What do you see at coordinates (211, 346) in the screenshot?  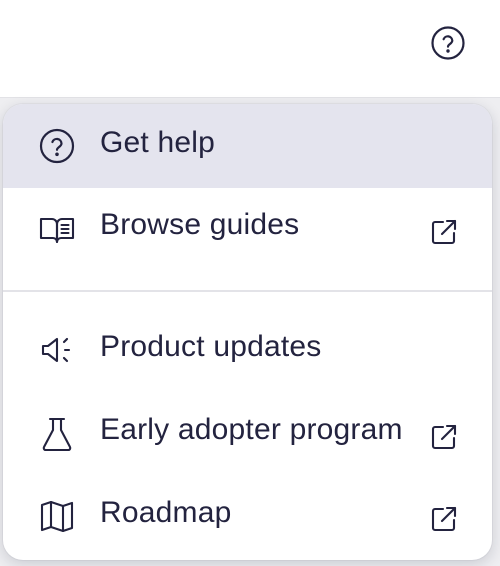 I see `menu-item-label: Product updates` at bounding box center [211, 346].